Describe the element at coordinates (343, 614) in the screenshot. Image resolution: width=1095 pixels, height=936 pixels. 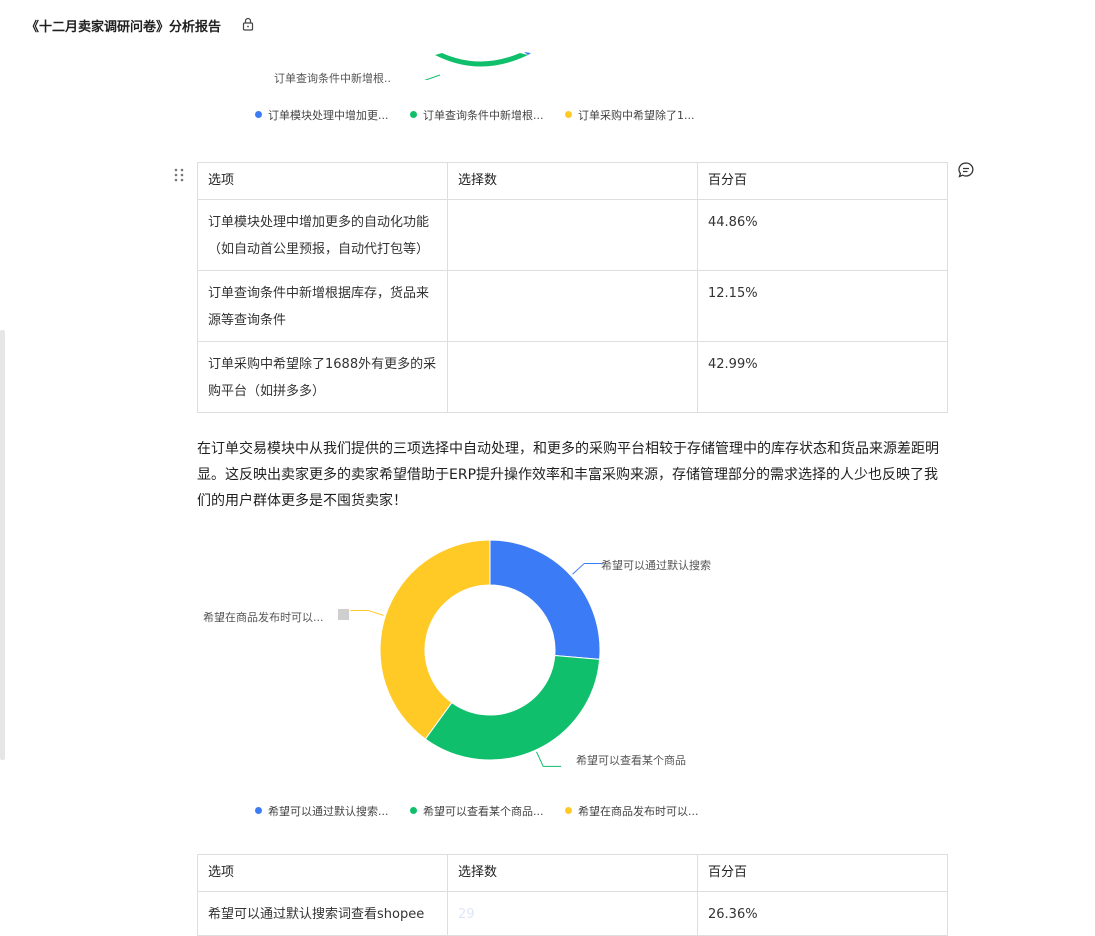
I see `slice-marker-icon` at that location.